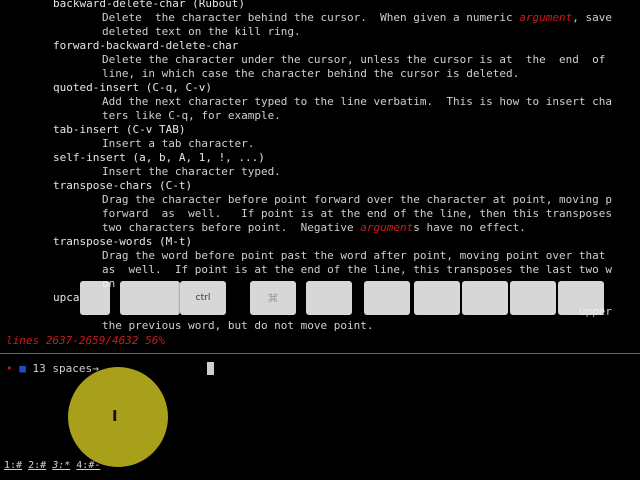 Image resolution: width=640 pixels, height=480 pixels. What do you see at coordinates (88, 465) in the screenshot?
I see `tmux-window-tab: 4:#-` at bounding box center [88, 465].